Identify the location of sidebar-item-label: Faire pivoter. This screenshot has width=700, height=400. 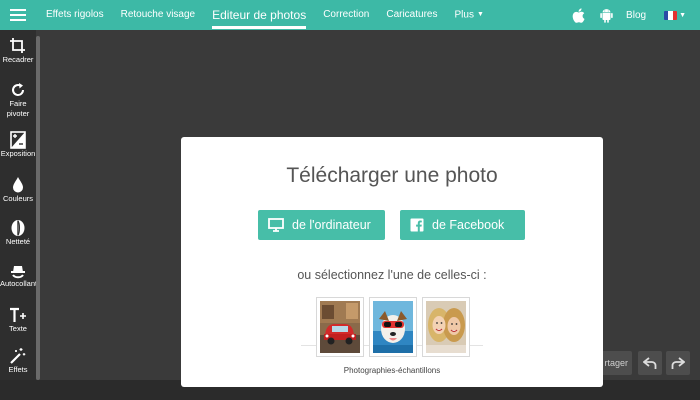
(18, 108).